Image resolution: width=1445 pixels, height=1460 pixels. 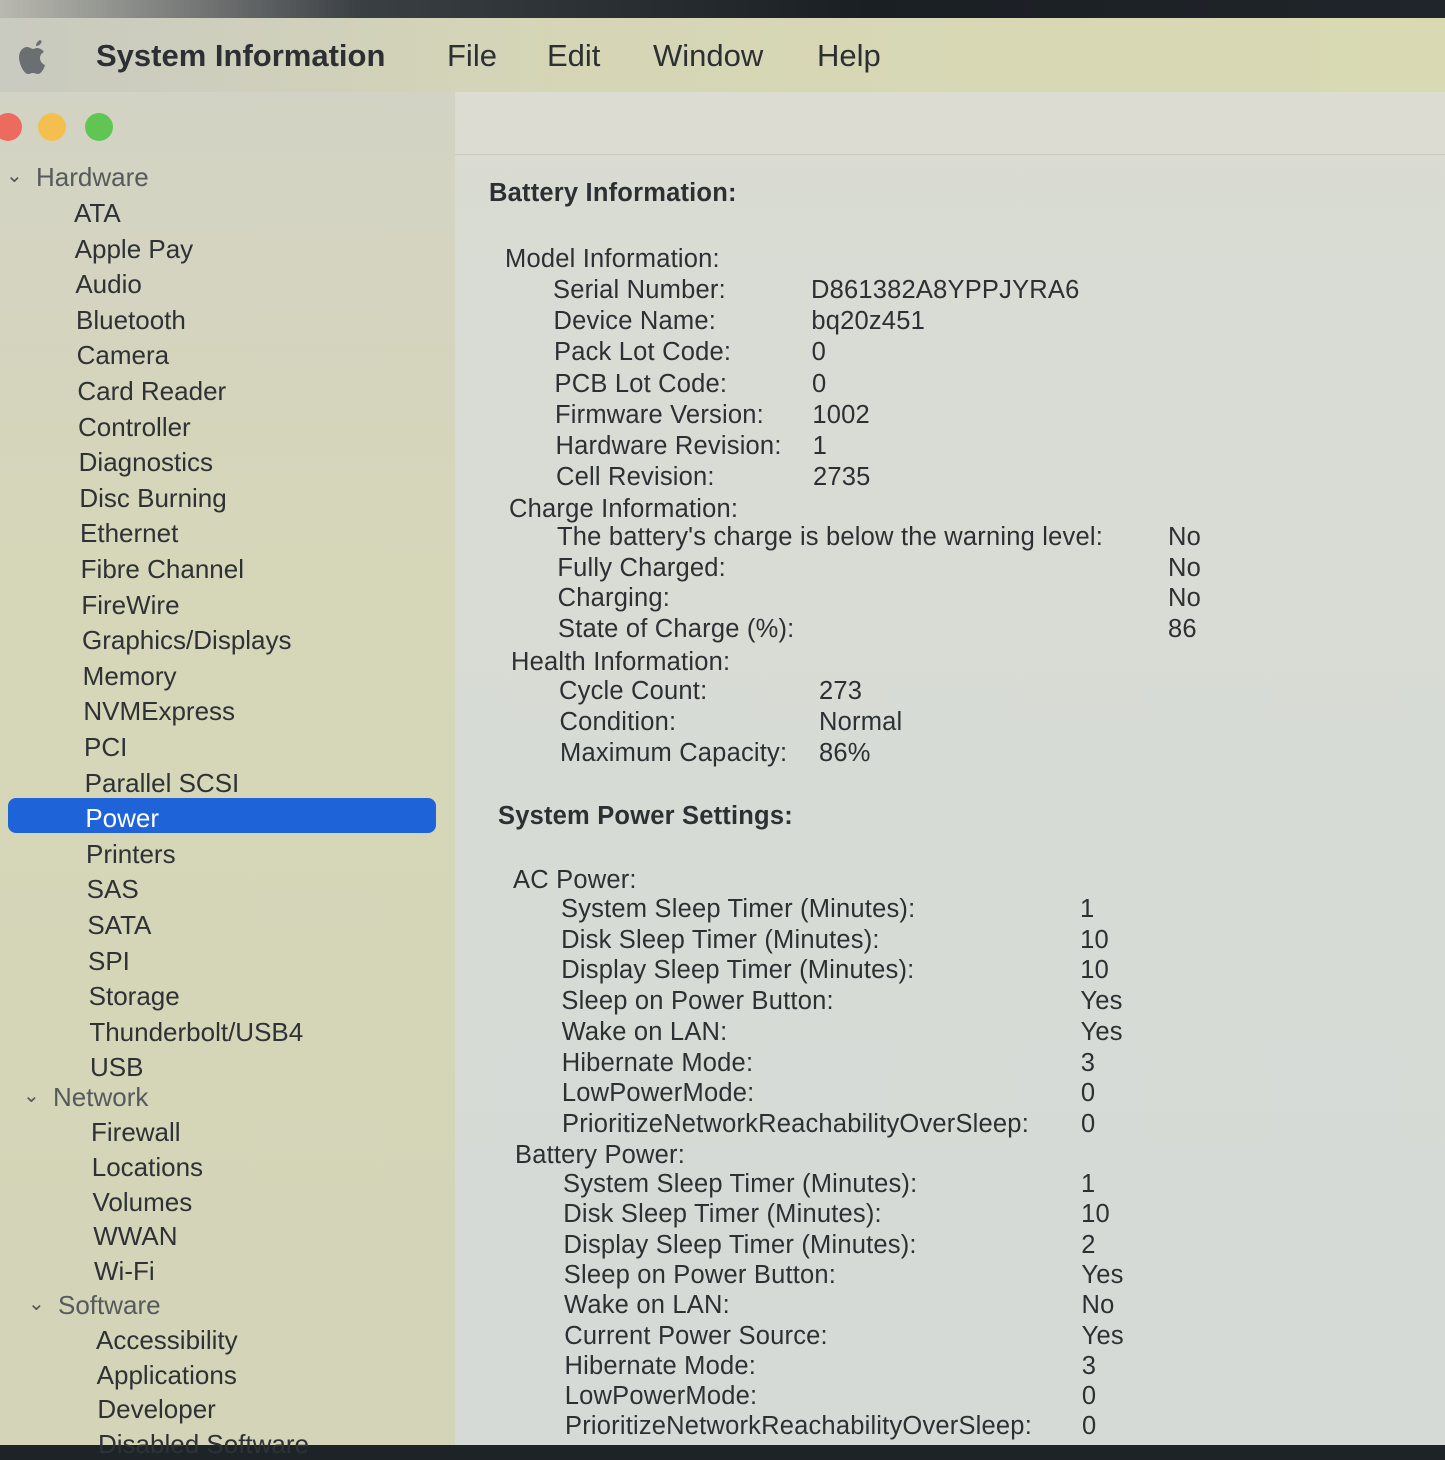 What do you see at coordinates (1089, 1396) in the screenshot?
I see `battery-power-value-lowpowermode: 0` at bounding box center [1089, 1396].